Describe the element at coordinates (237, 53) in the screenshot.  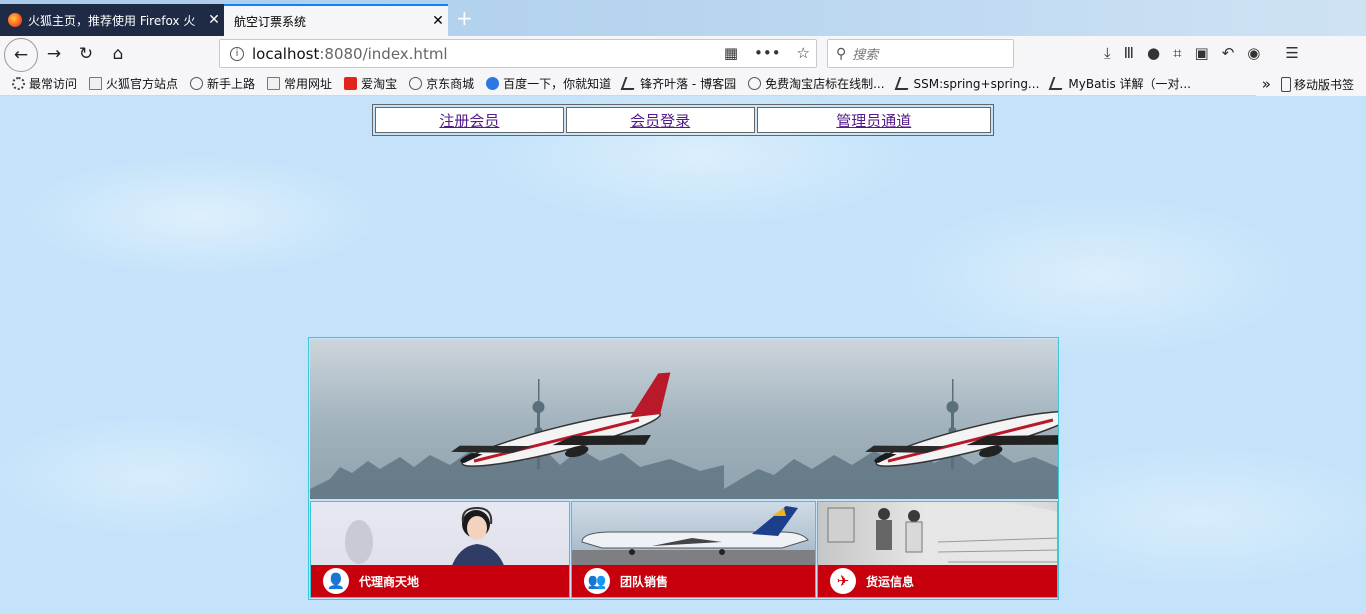
I see `info-icon: i` at that location.